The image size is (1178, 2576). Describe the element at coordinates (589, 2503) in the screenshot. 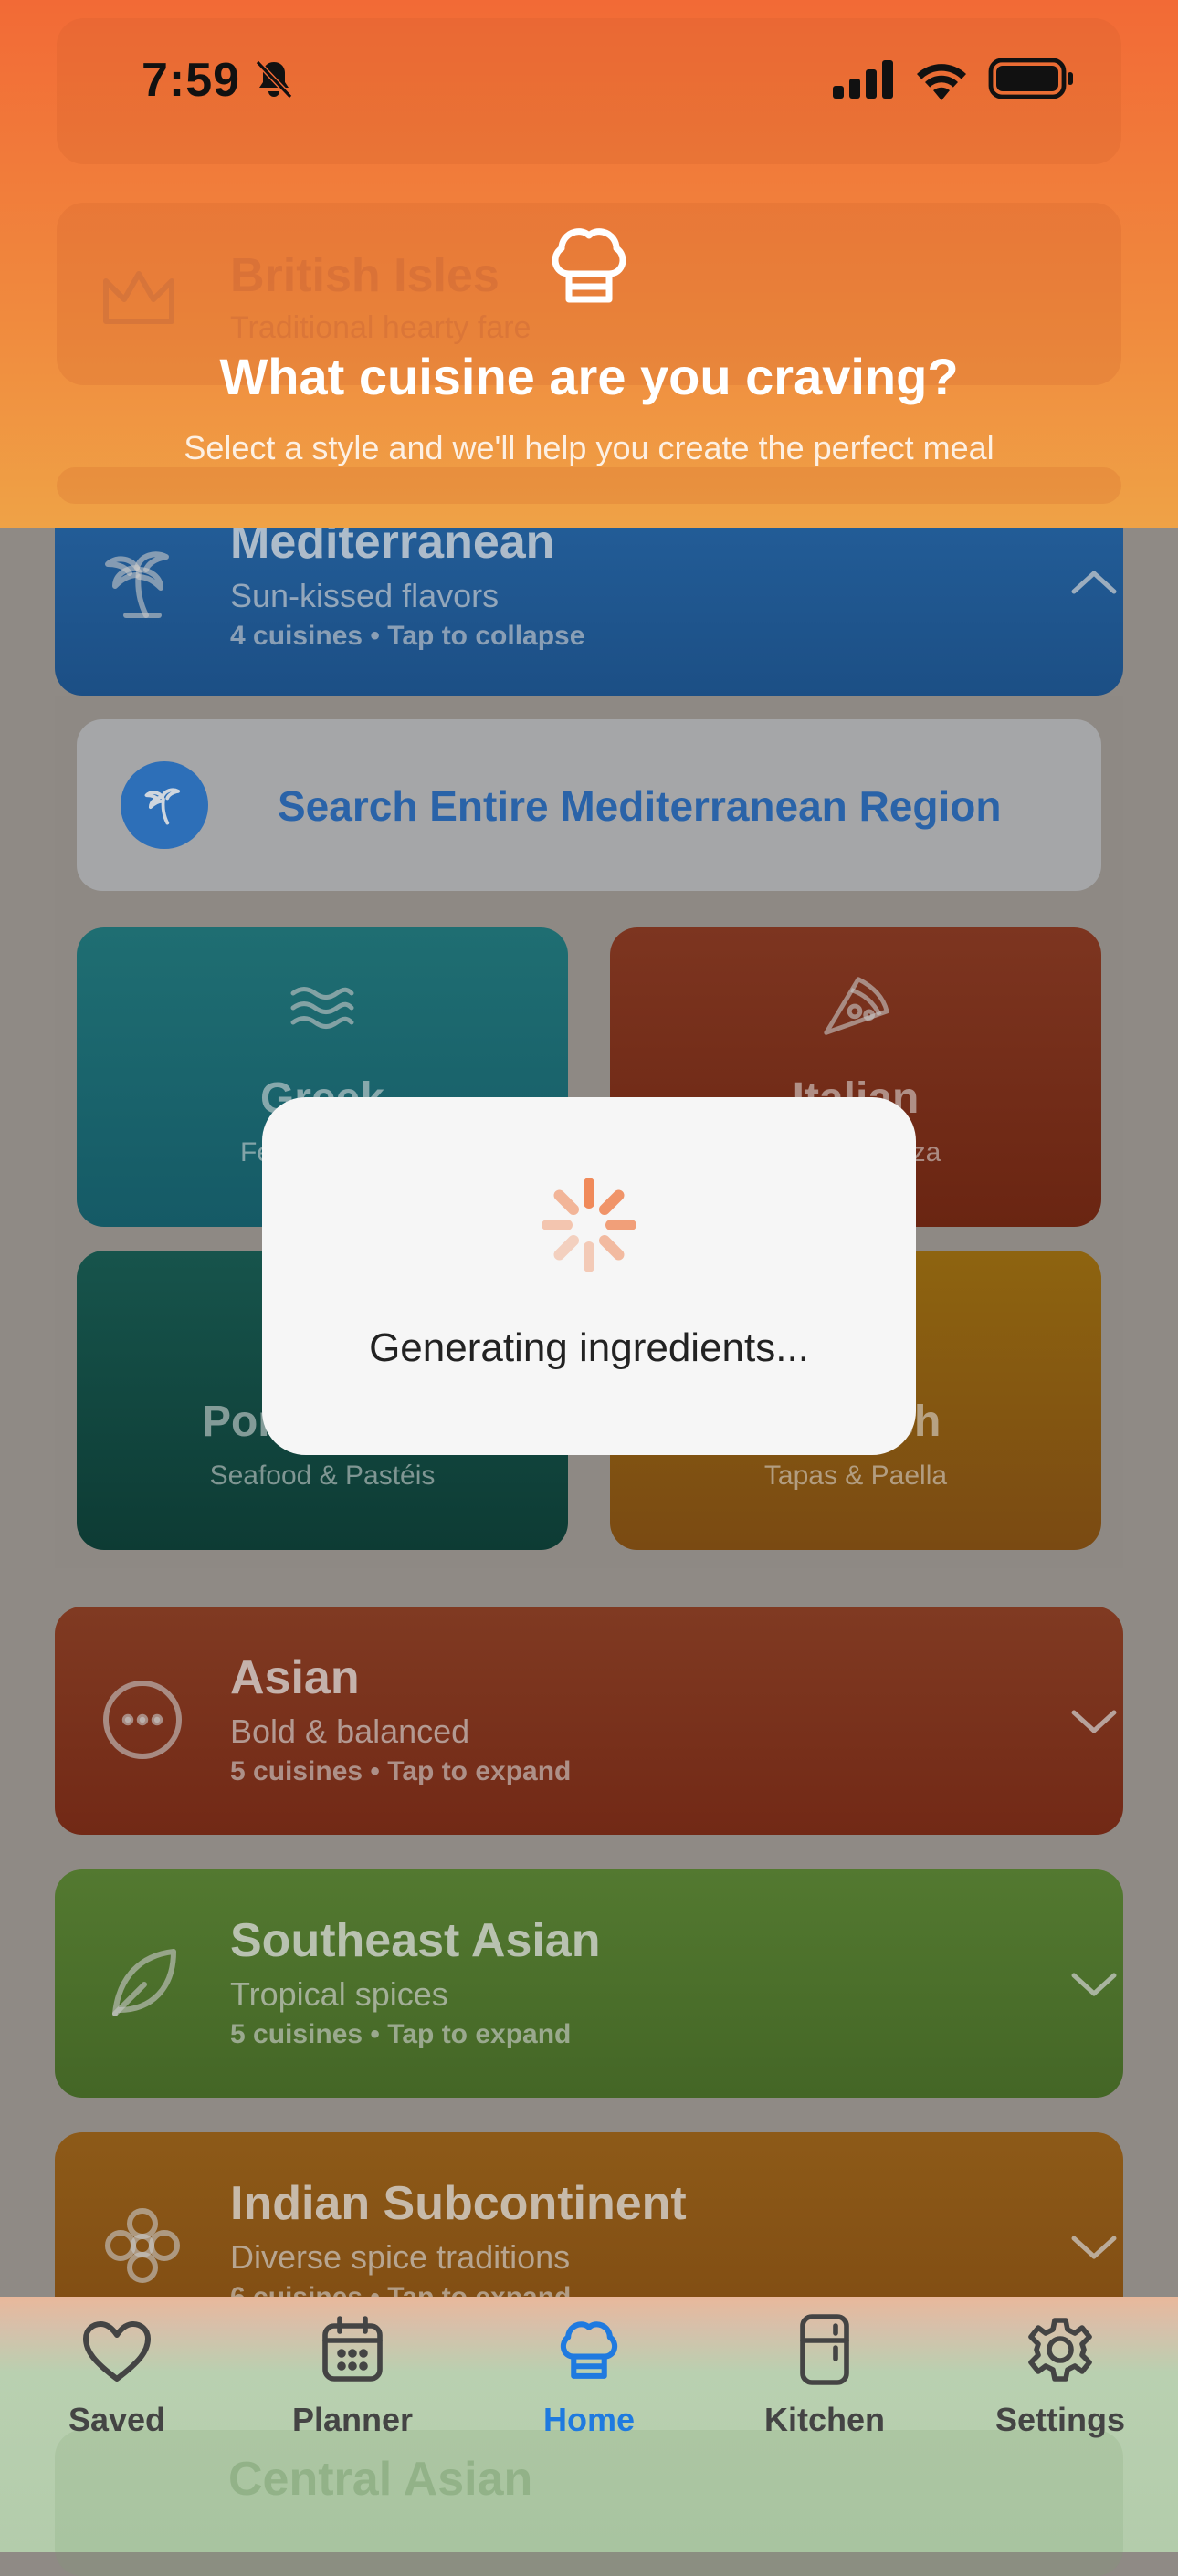

I see `ghost-card-central-asian: Central Asian` at that location.